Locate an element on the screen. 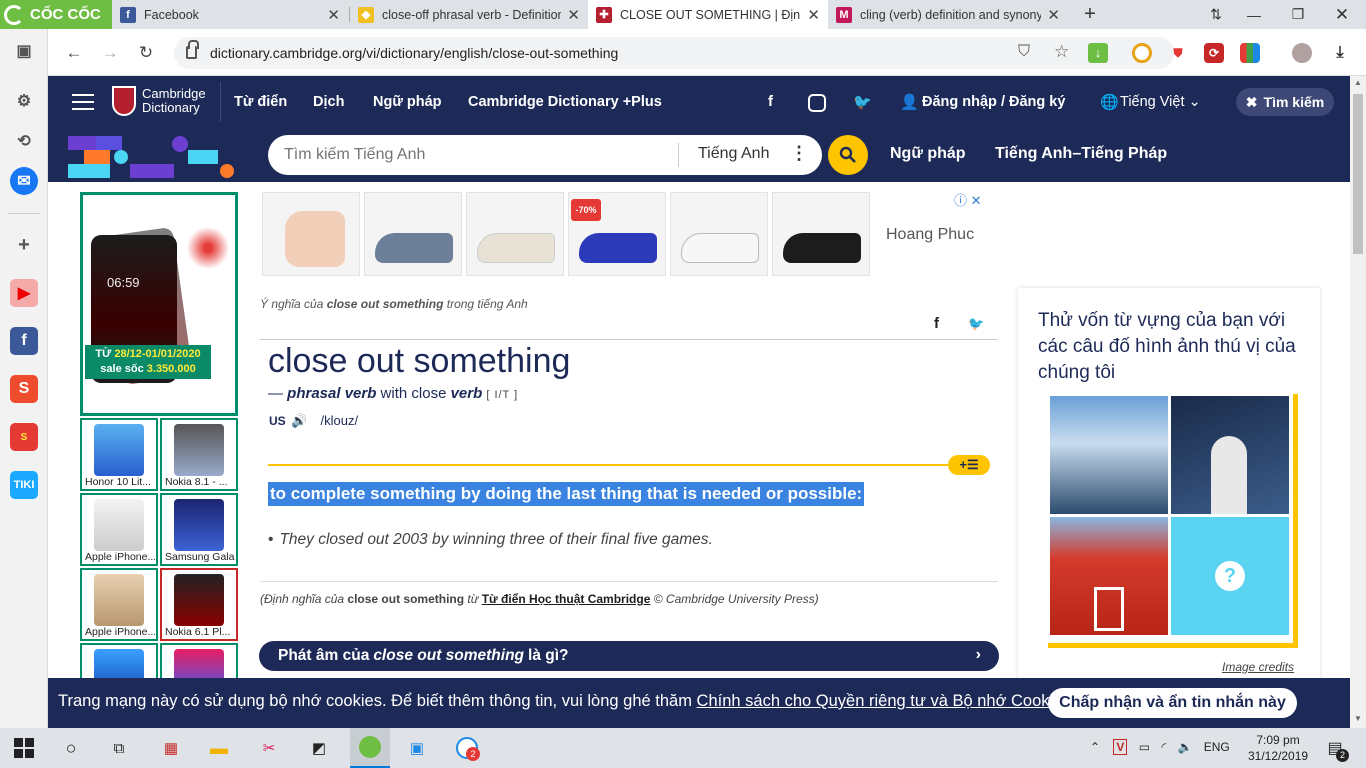 Image resolution: width=1366 pixels, height=768 pixels. shoe-ad-banner: -70% Hoang Phuc ⓘ ✕ is located at coordinates (625, 235).